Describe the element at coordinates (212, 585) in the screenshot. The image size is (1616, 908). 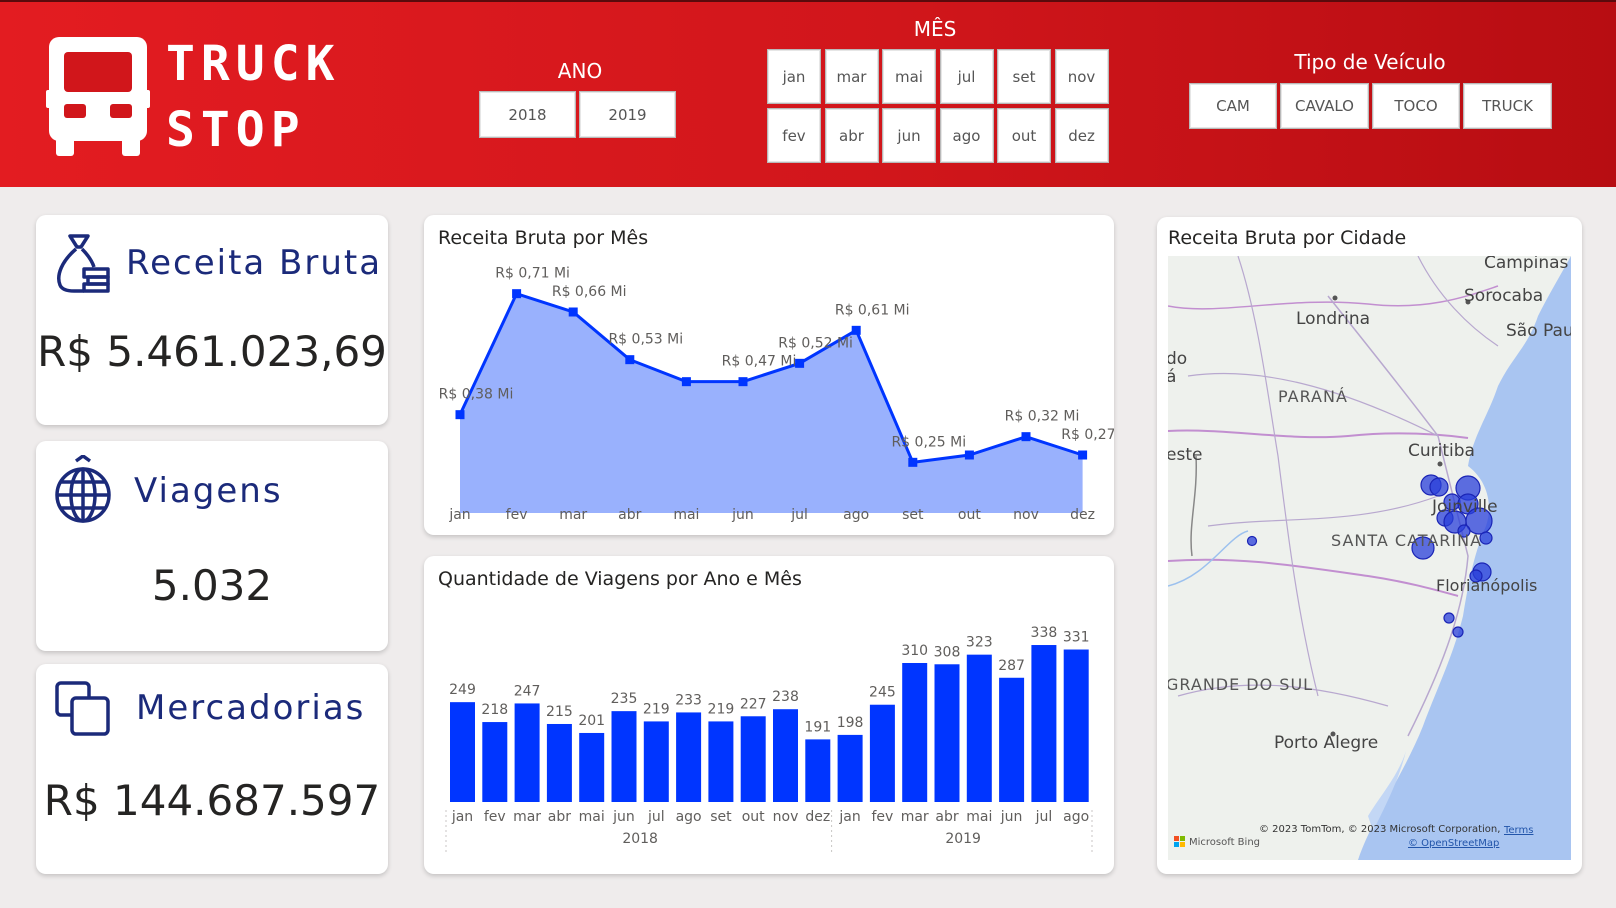
I see `kpi-trips-value: 5.032` at that location.